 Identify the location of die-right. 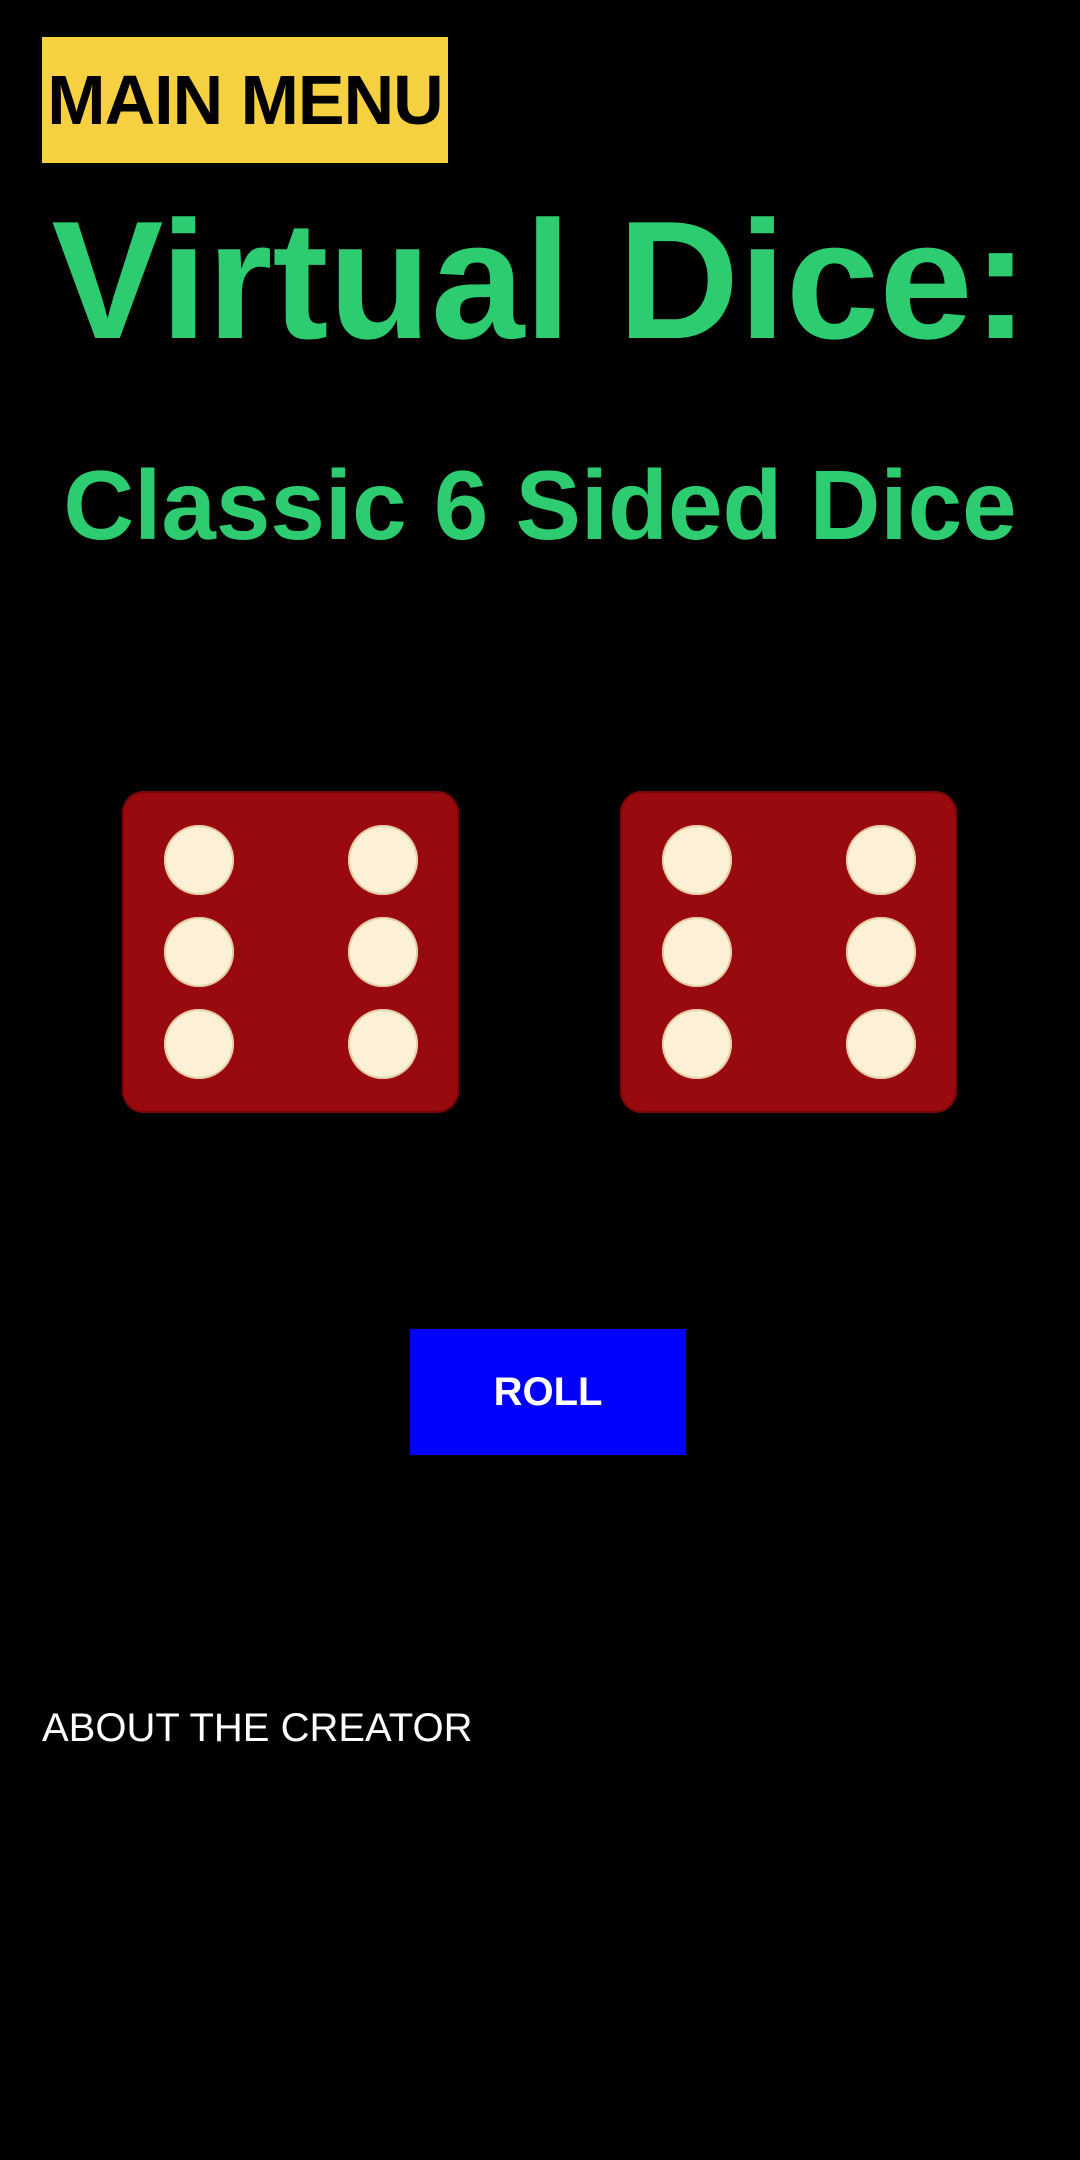
(788, 952).